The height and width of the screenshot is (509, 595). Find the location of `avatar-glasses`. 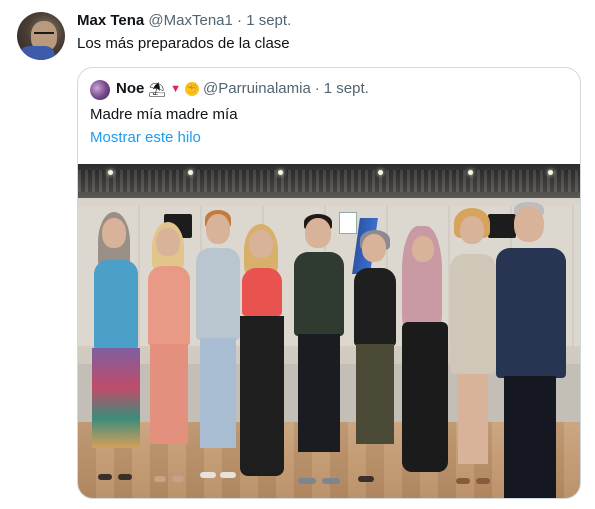

avatar-glasses is located at coordinates (44, 35).